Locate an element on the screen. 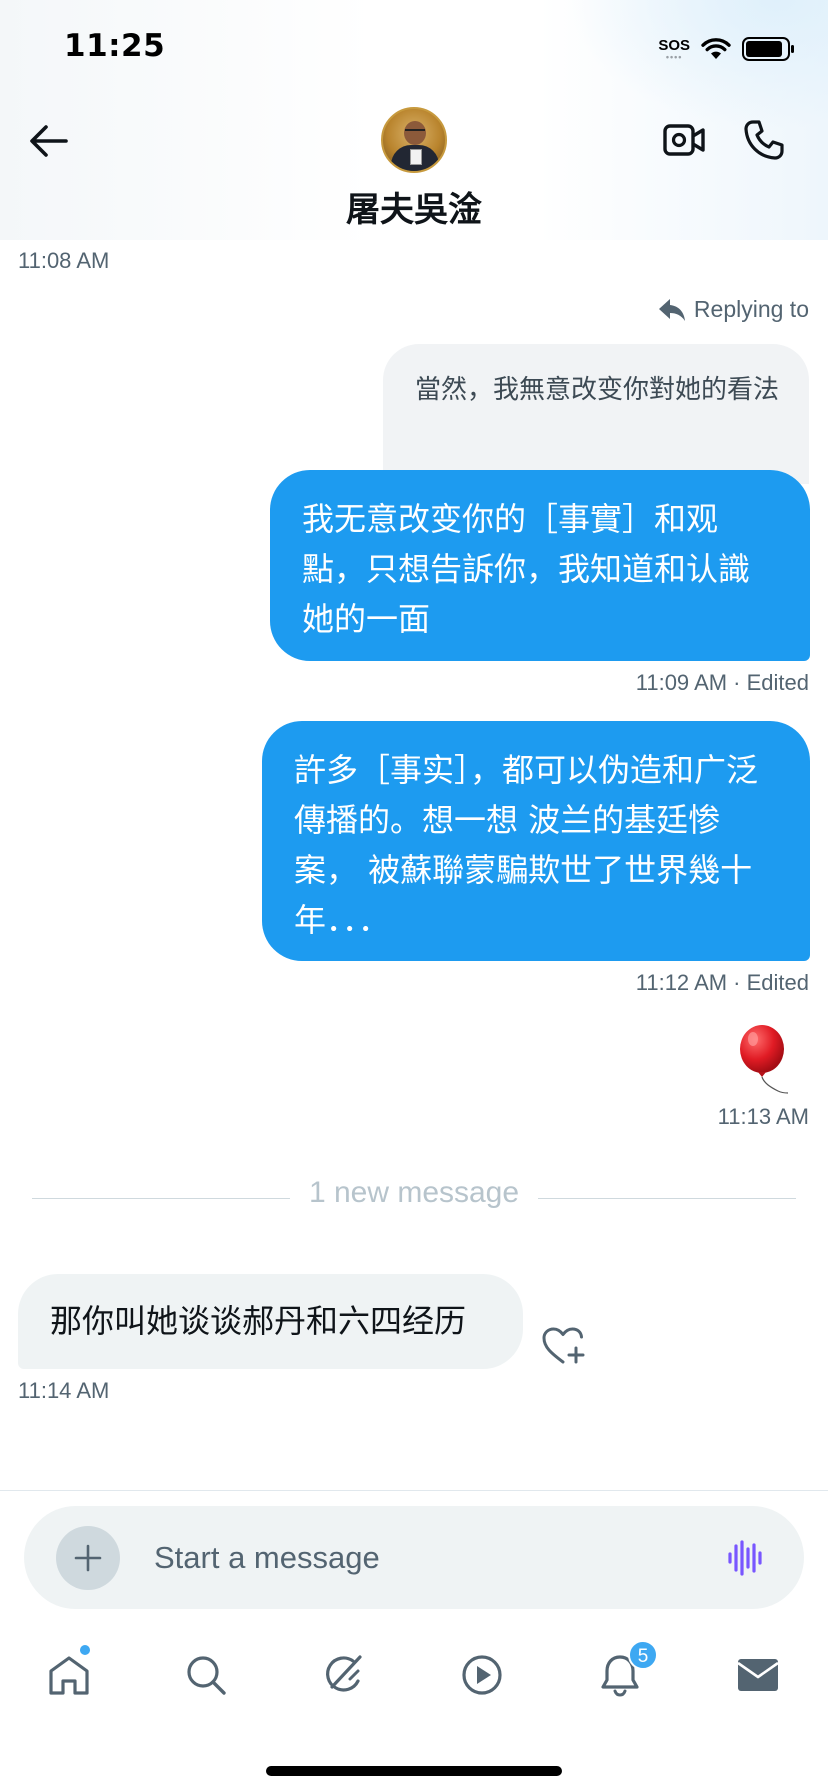  message-timestamp: 11:13 AM is located at coordinates (763, 1116).